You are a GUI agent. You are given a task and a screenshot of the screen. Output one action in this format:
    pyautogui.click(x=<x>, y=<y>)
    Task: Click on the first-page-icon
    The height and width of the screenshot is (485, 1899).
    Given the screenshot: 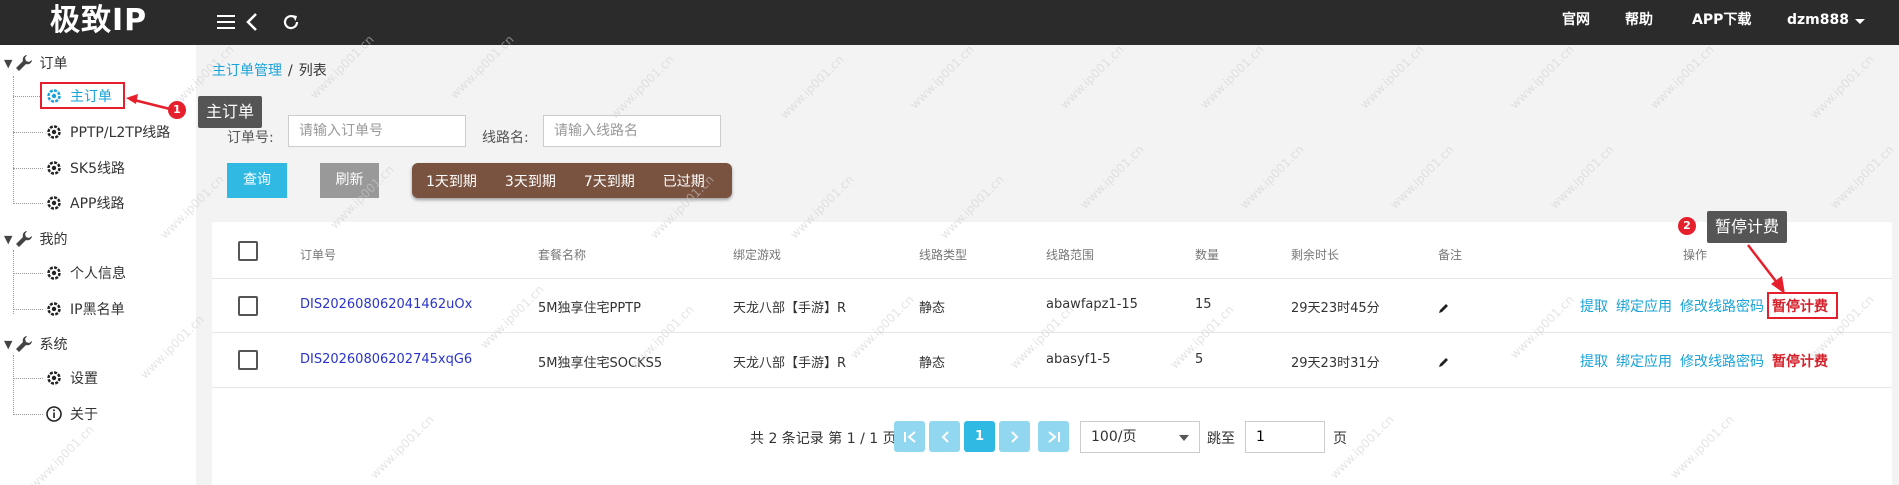 What is the action you would take?
    pyautogui.click(x=909, y=436)
    